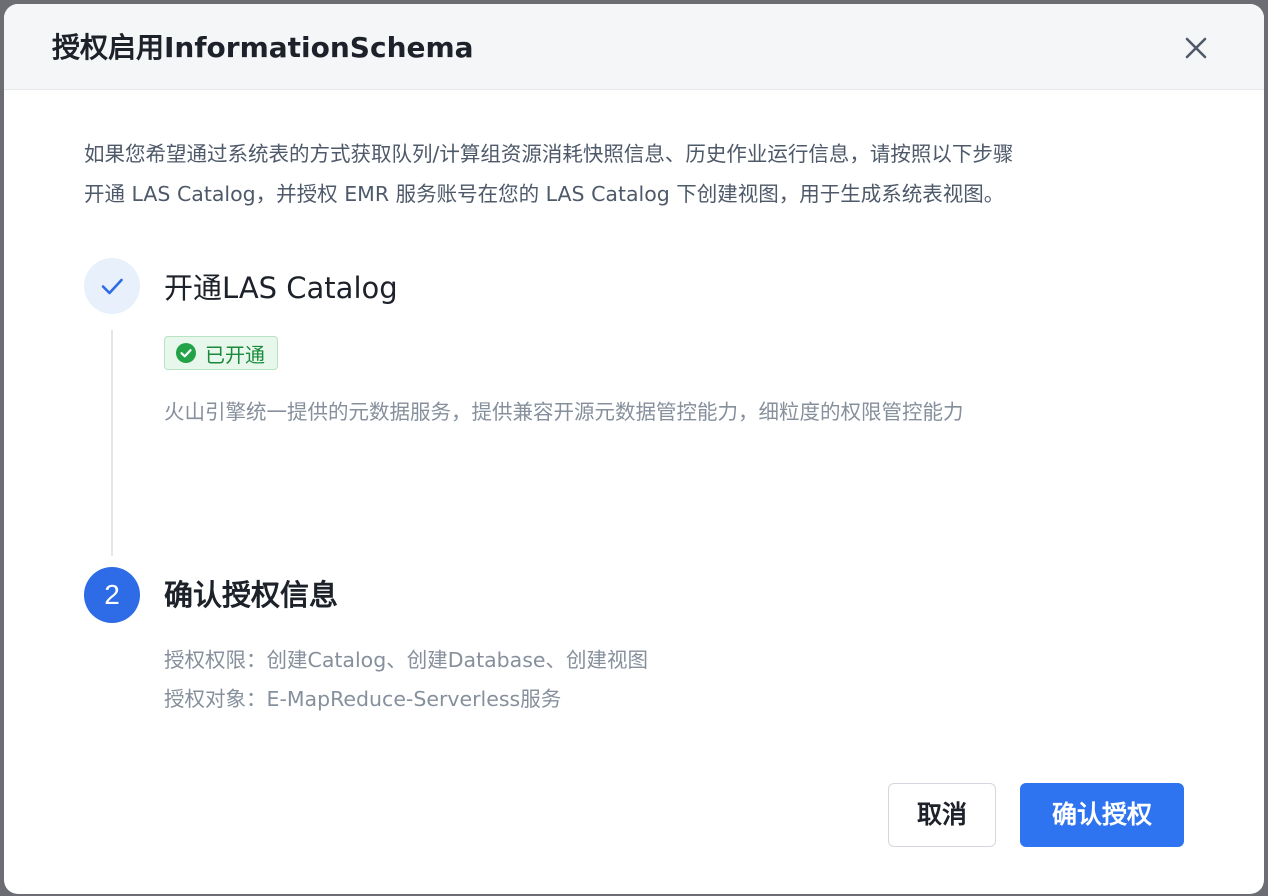  I want to click on permission-info: 授权权限：创建Catalog、创建Database、创建视图, so click(406, 660).